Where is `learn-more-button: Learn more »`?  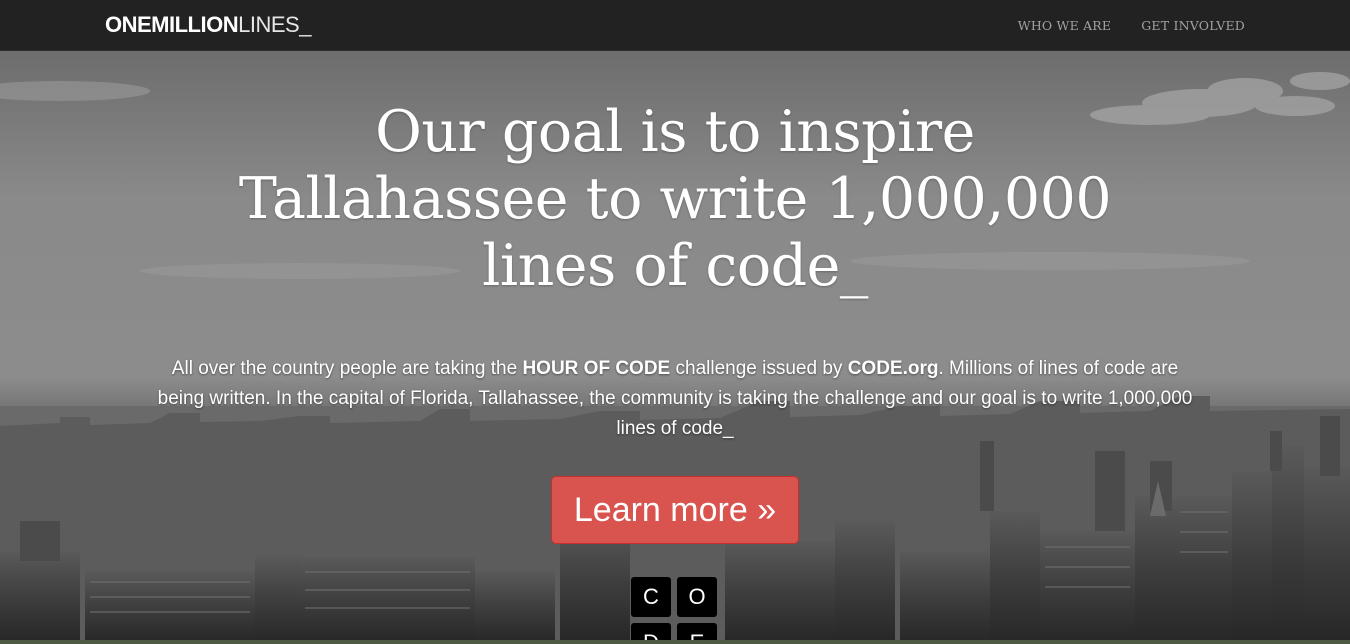
learn-more-button: Learn more » is located at coordinates (675, 510).